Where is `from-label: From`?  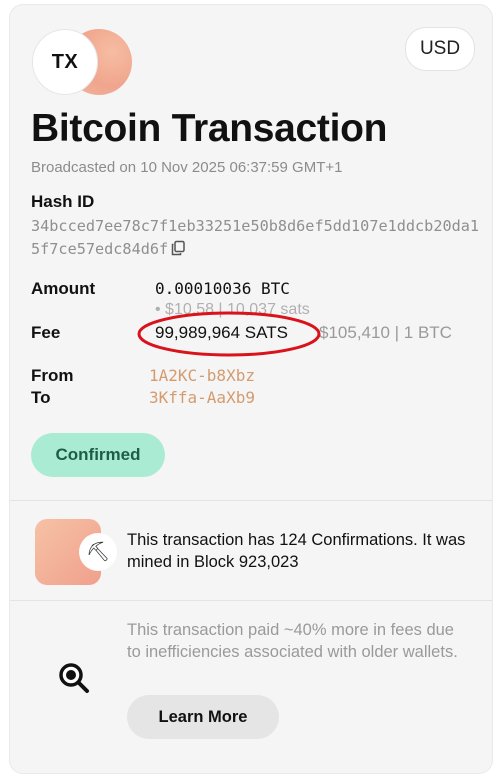
from-label: From is located at coordinates (52, 375).